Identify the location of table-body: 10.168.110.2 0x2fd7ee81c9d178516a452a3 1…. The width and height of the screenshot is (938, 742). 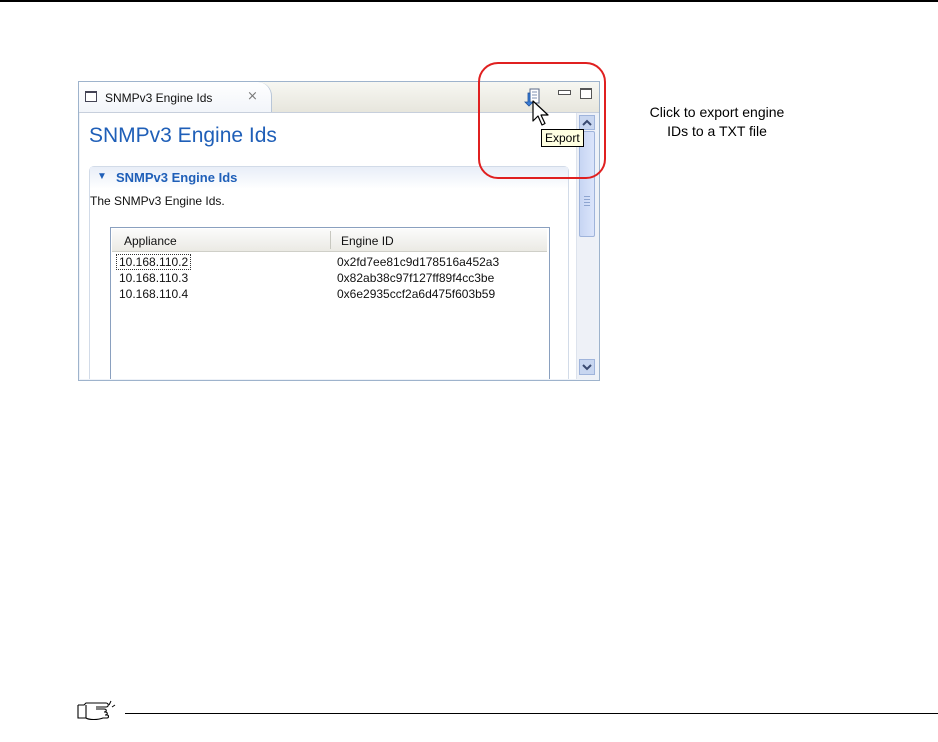
(330, 278).